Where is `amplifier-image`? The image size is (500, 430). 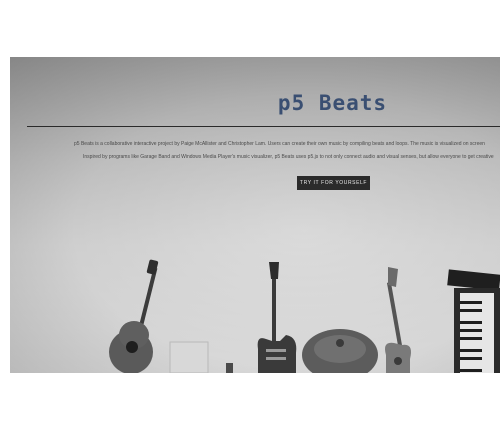 amplifier-image is located at coordinates (189, 357).